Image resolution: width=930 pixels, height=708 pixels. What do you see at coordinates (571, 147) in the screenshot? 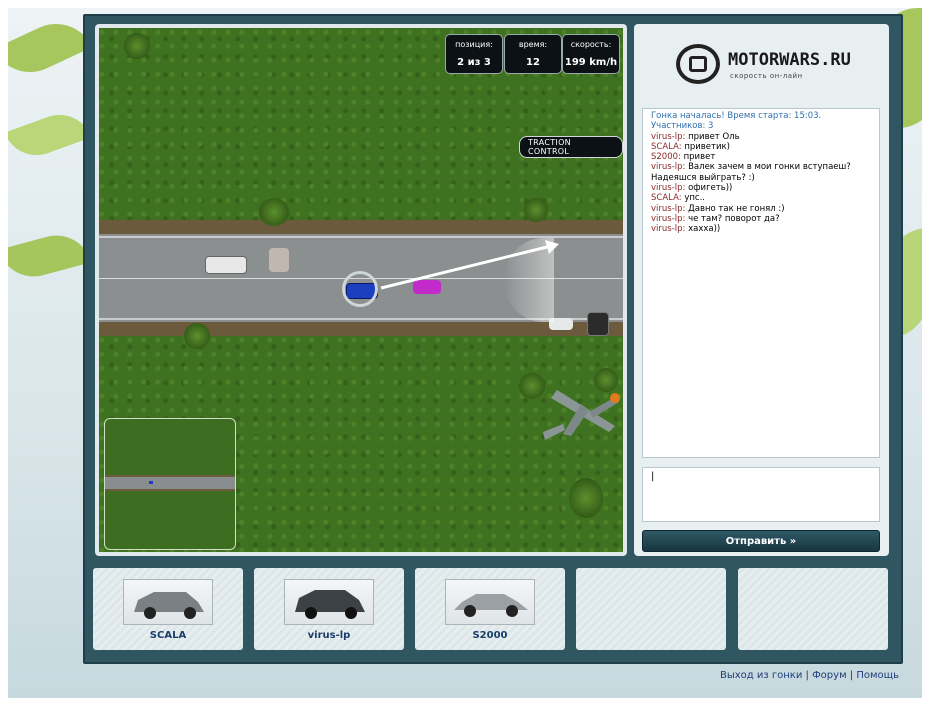
I see `traction-control-indicator: TRACTION CONTROL` at bounding box center [571, 147].